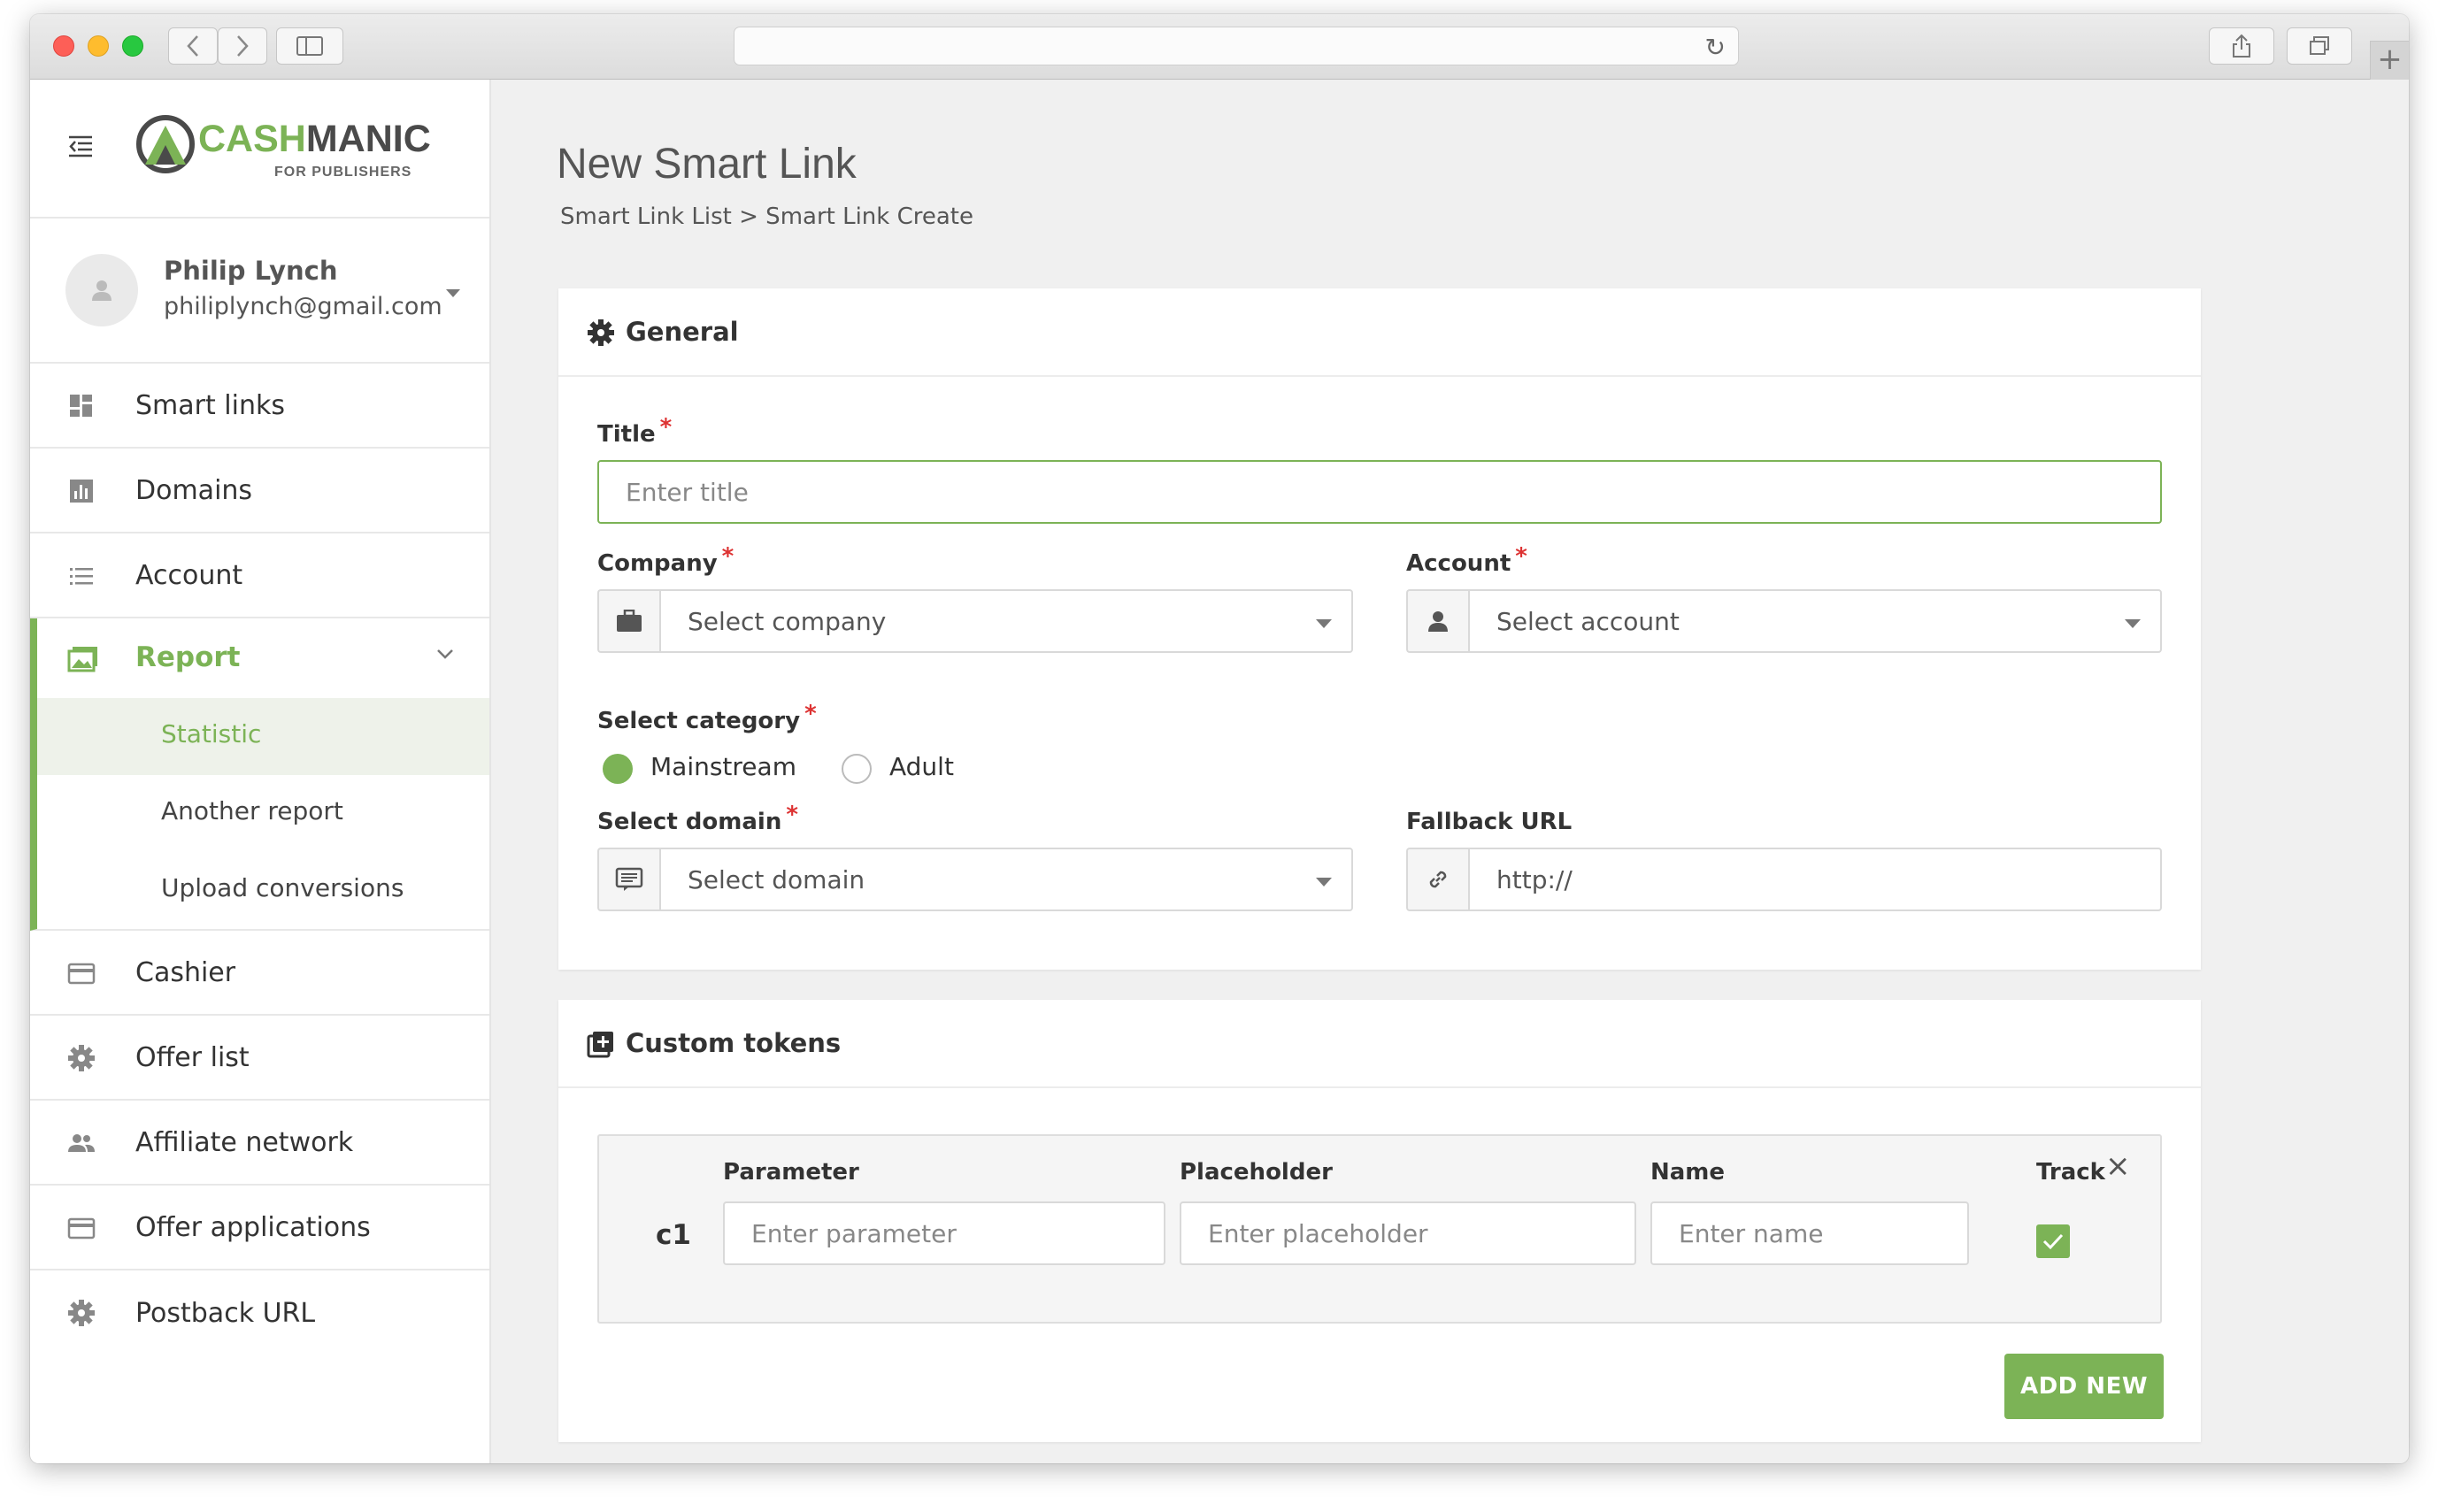  I want to click on user-menu-caret-icon, so click(453, 293).